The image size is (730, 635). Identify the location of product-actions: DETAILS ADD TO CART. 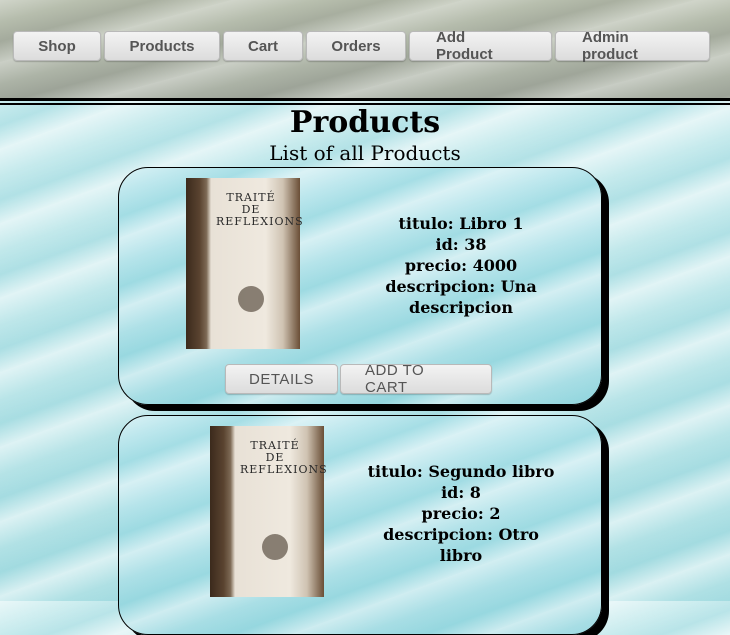
(358, 379).